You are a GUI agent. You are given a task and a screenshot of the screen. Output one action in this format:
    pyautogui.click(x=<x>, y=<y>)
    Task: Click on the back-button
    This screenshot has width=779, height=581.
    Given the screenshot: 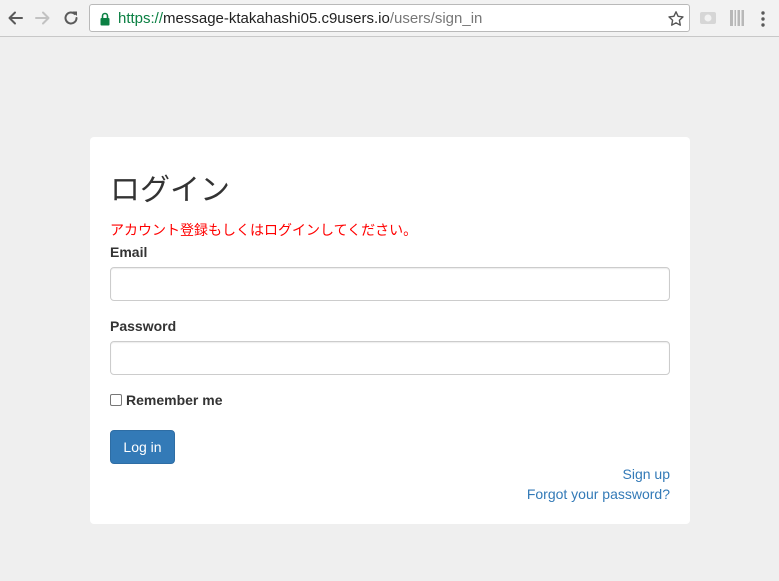 What is the action you would take?
    pyautogui.click(x=15, y=18)
    